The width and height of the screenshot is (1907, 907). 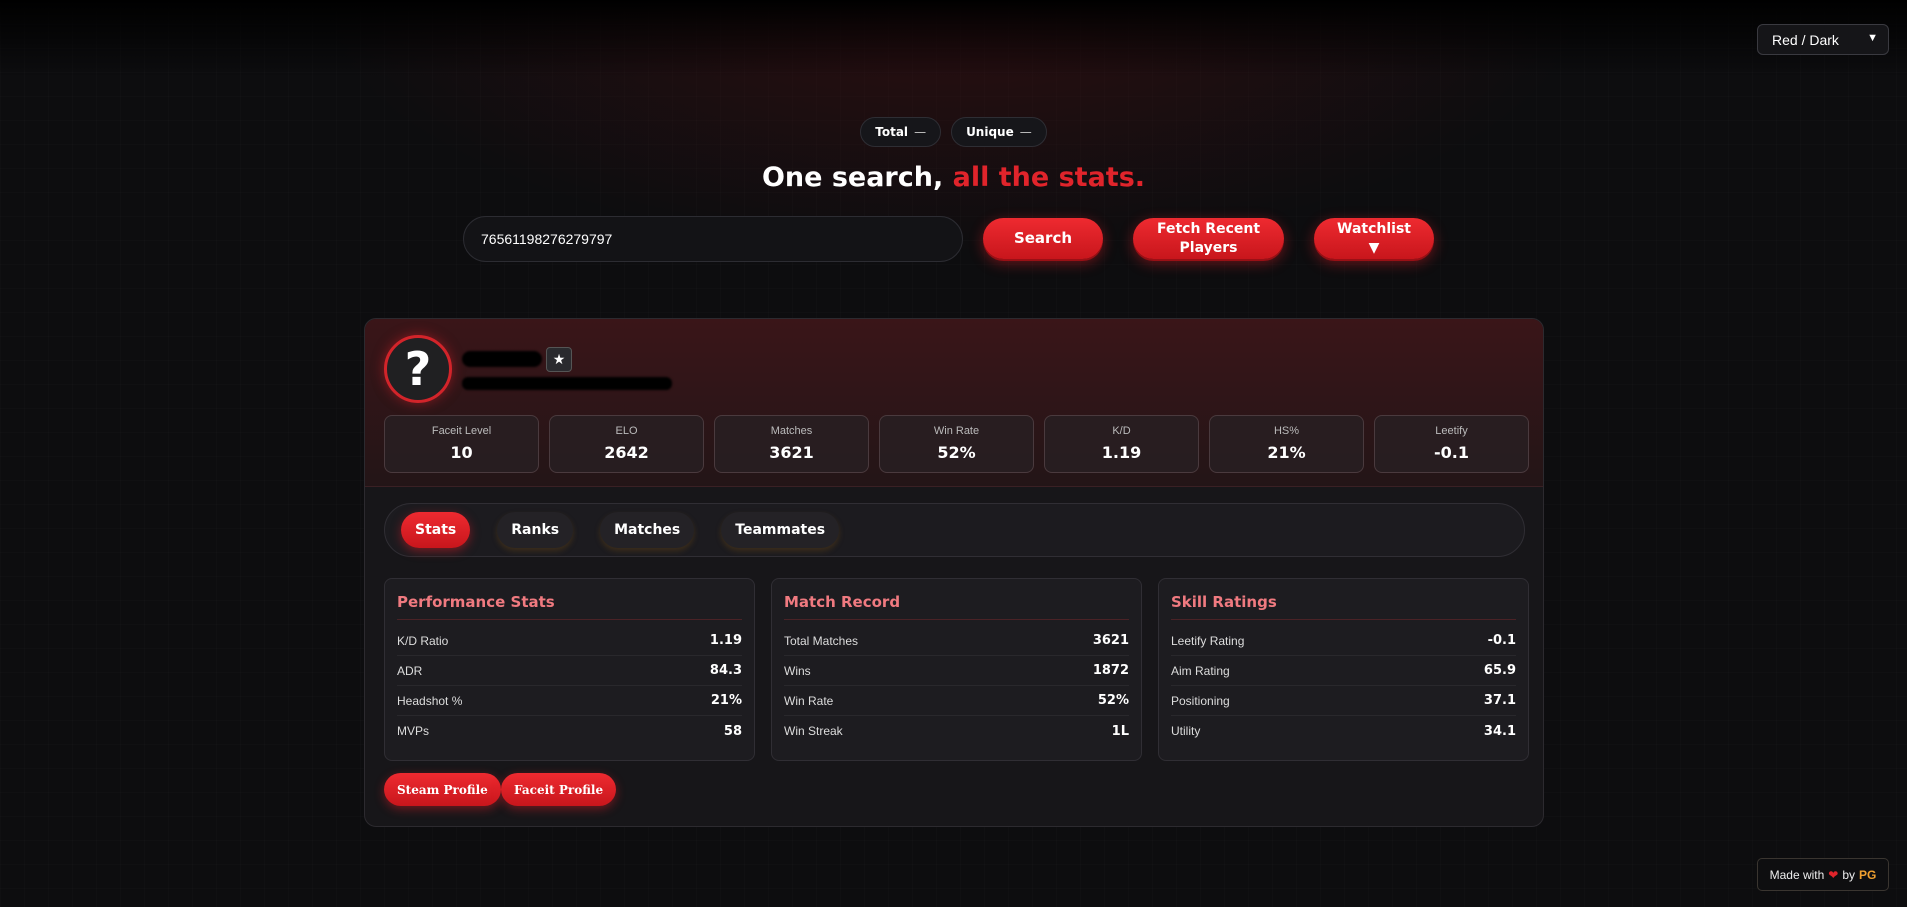 What do you see at coordinates (1113, 700) in the screenshot?
I see `row-value: 52%` at bounding box center [1113, 700].